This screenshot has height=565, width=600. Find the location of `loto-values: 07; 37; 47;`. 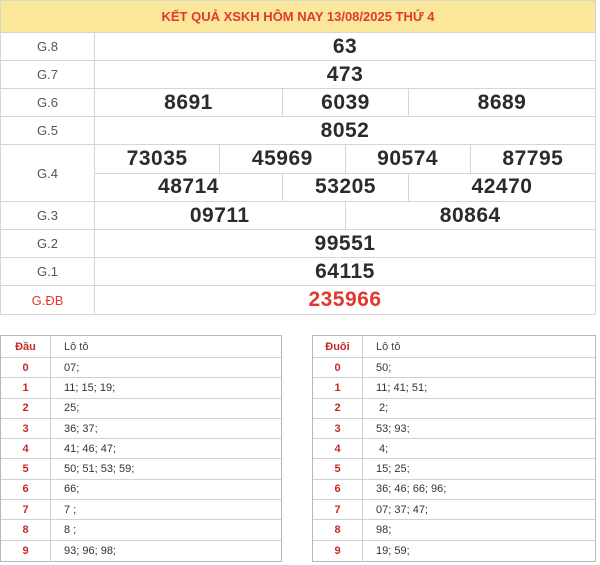

loto-values: 07; 37; 47; is located at coordinates (402, 509).